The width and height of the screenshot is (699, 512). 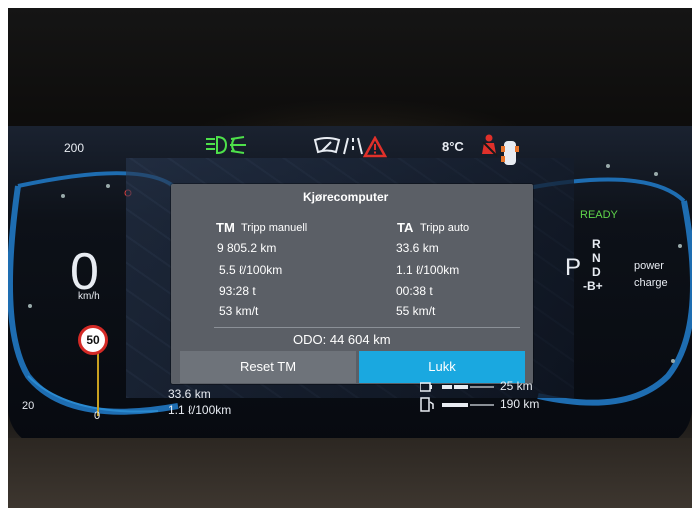 What do you see at coordinates (353, 146) in the screenshot?
I see `lane-warning-icon` at bounding box center [353, 146].